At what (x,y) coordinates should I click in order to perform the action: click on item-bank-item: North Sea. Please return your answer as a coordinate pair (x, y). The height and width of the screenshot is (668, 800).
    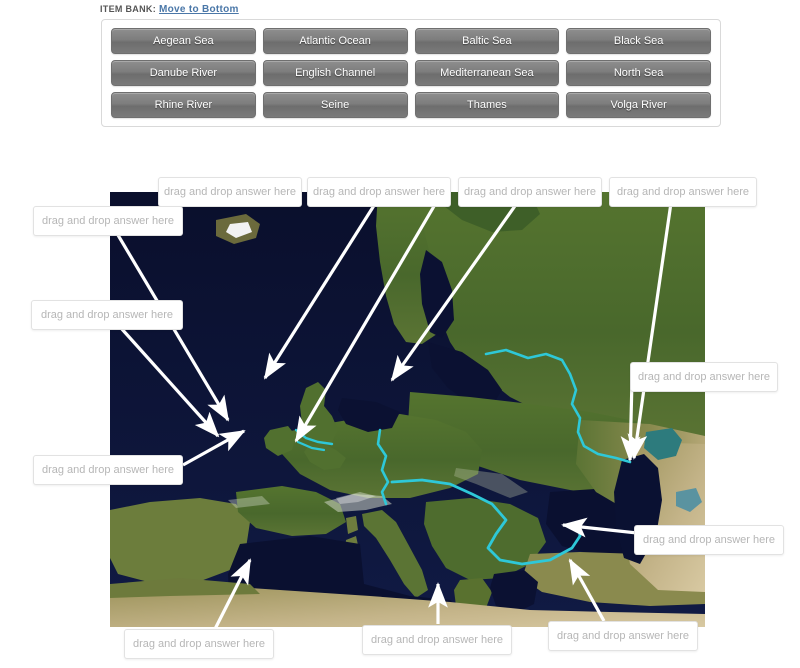
    Looking at the image, I should click on (638, 73).